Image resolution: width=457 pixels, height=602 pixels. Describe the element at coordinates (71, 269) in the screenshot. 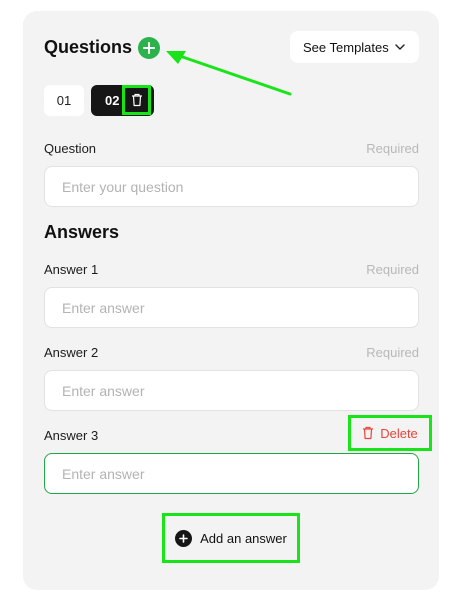

I see `answer-1-label: Answer 1` at that location.